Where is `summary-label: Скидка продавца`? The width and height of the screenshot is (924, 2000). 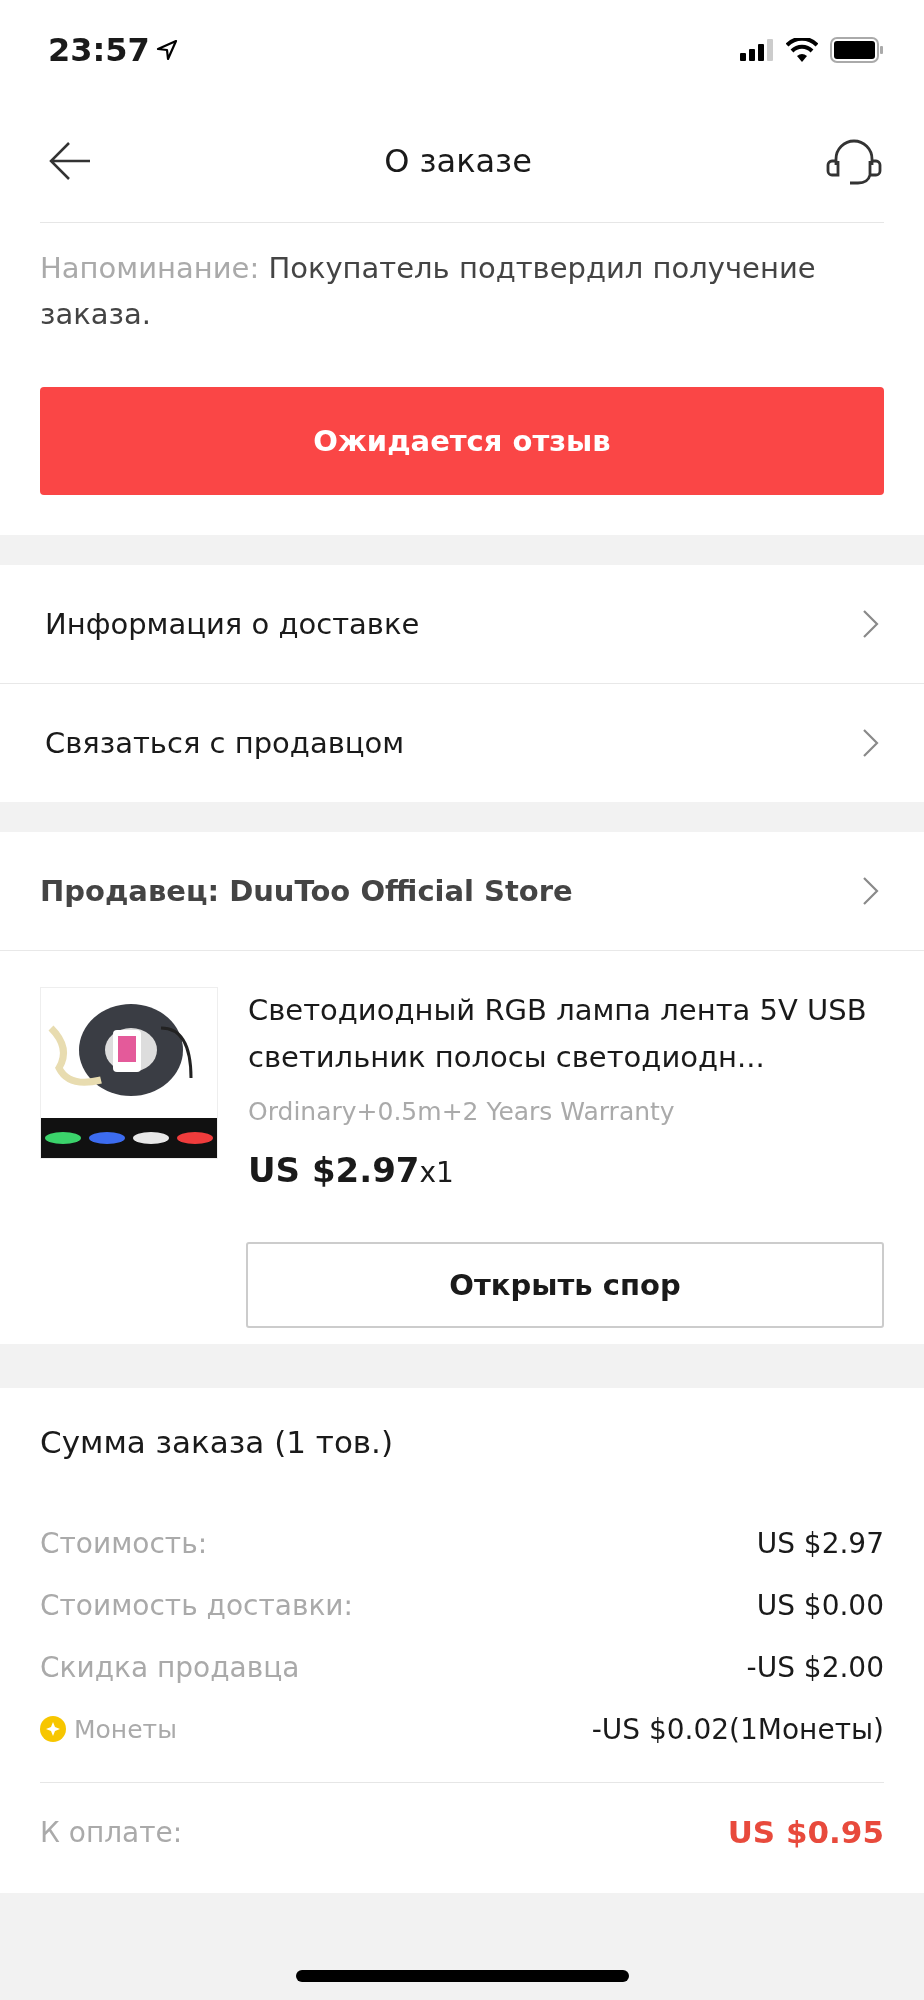
summary-label: Скидка продавца is located at coordinates (170, 1667).